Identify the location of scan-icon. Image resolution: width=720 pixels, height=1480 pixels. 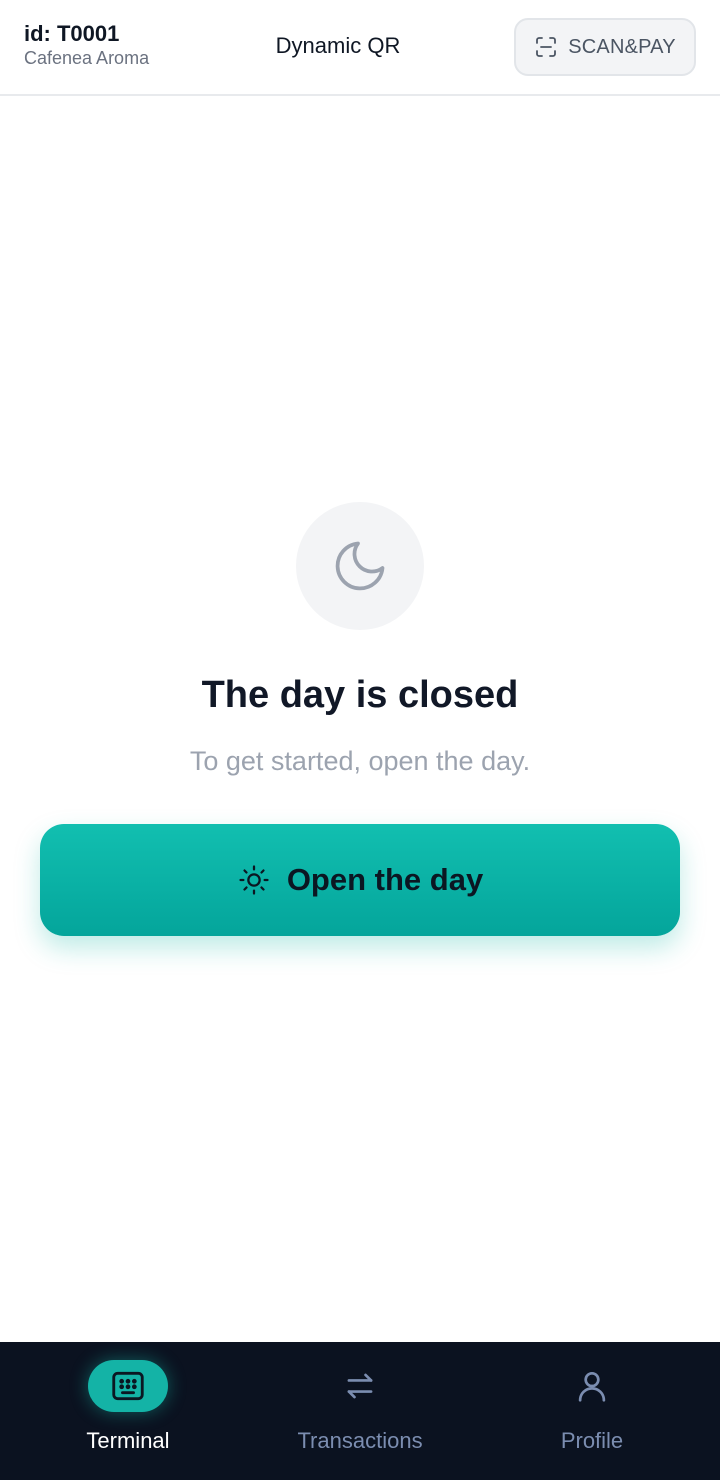
(546, 47).